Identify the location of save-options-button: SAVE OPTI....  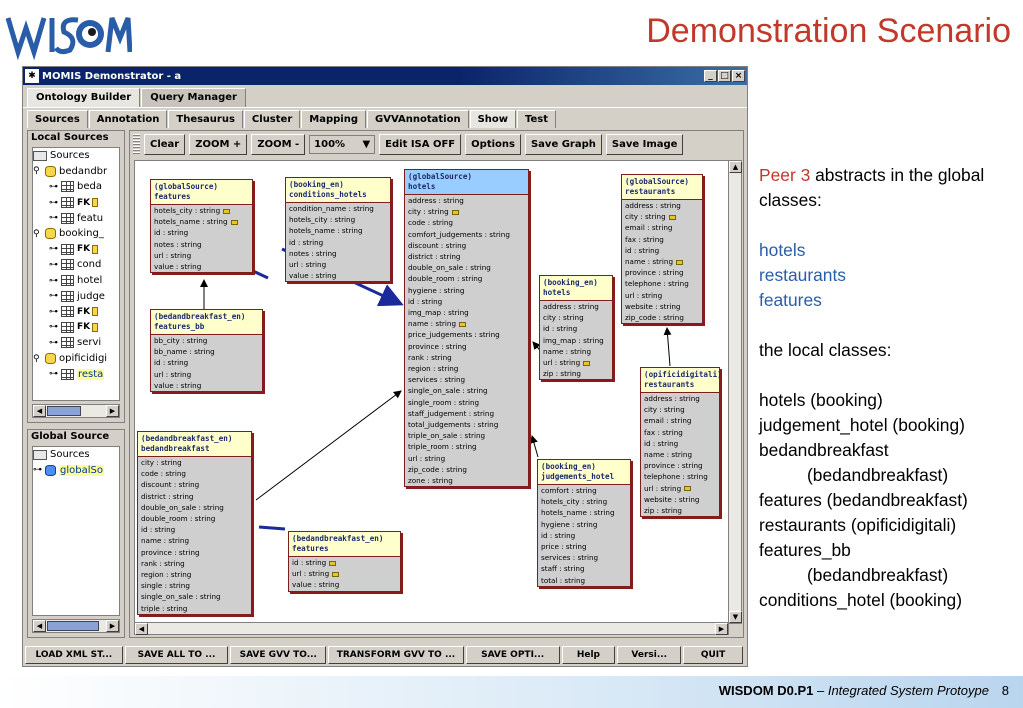
(512, 655).